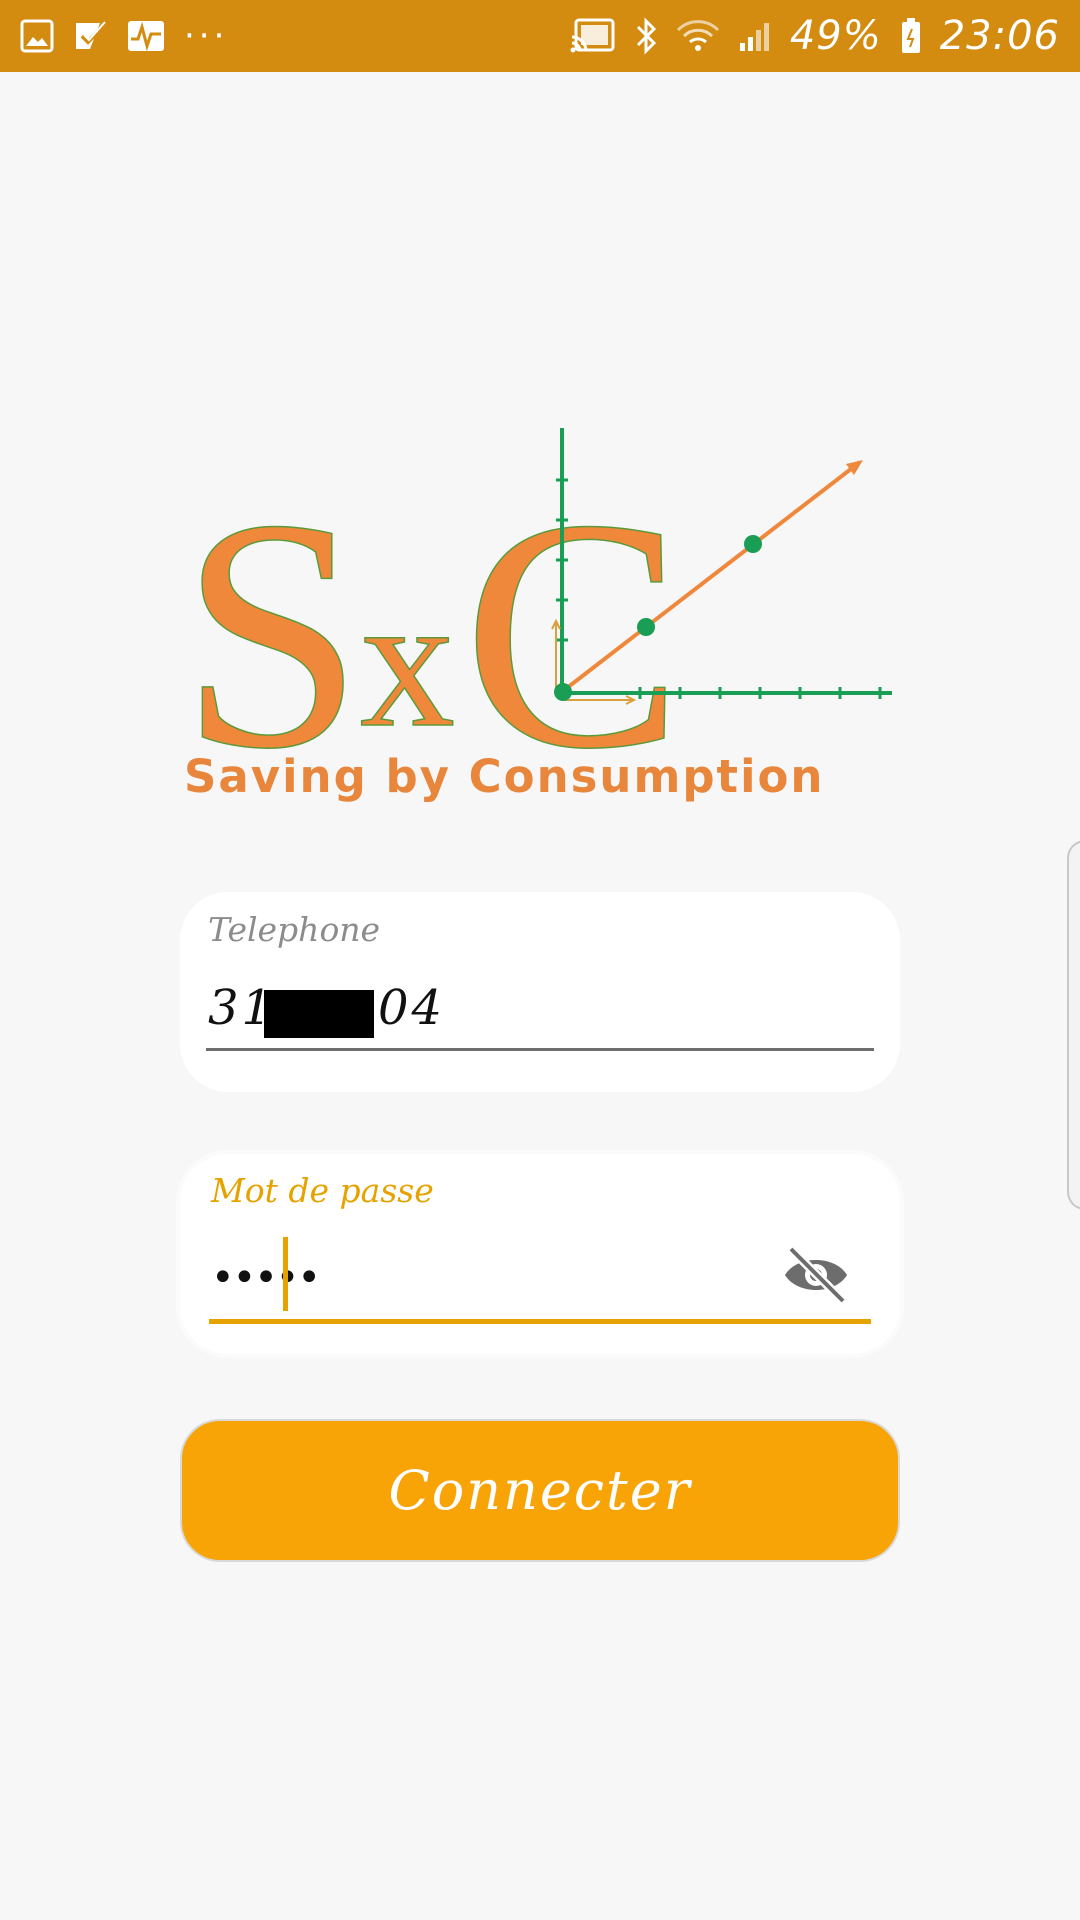  I want to click on phone-value-suffix: 04, so click(411, 1008).